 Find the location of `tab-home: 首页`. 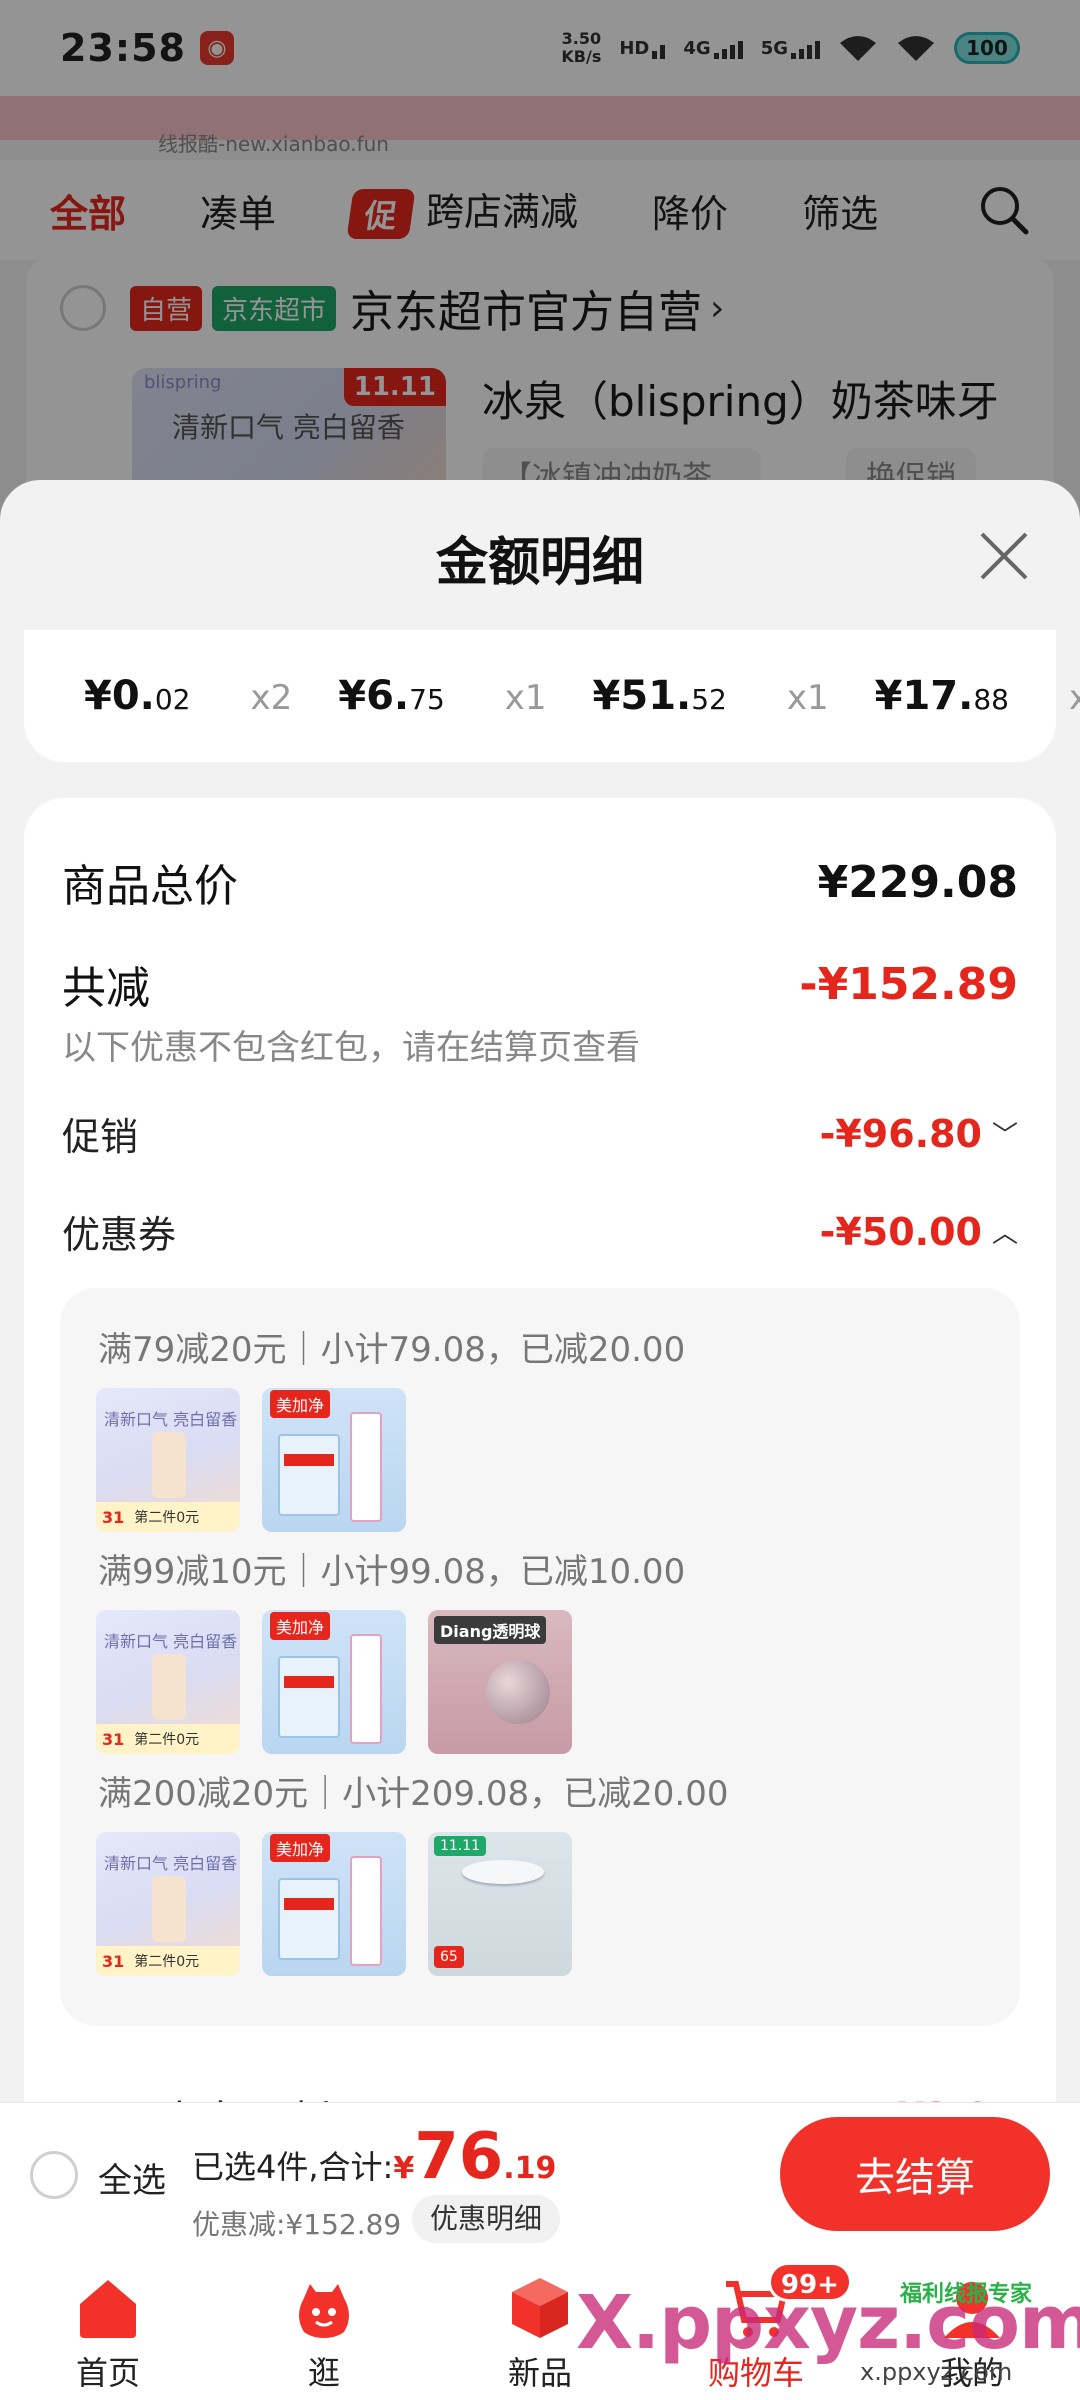

tab-home: 首页 is located at coordinates (108, 2326).